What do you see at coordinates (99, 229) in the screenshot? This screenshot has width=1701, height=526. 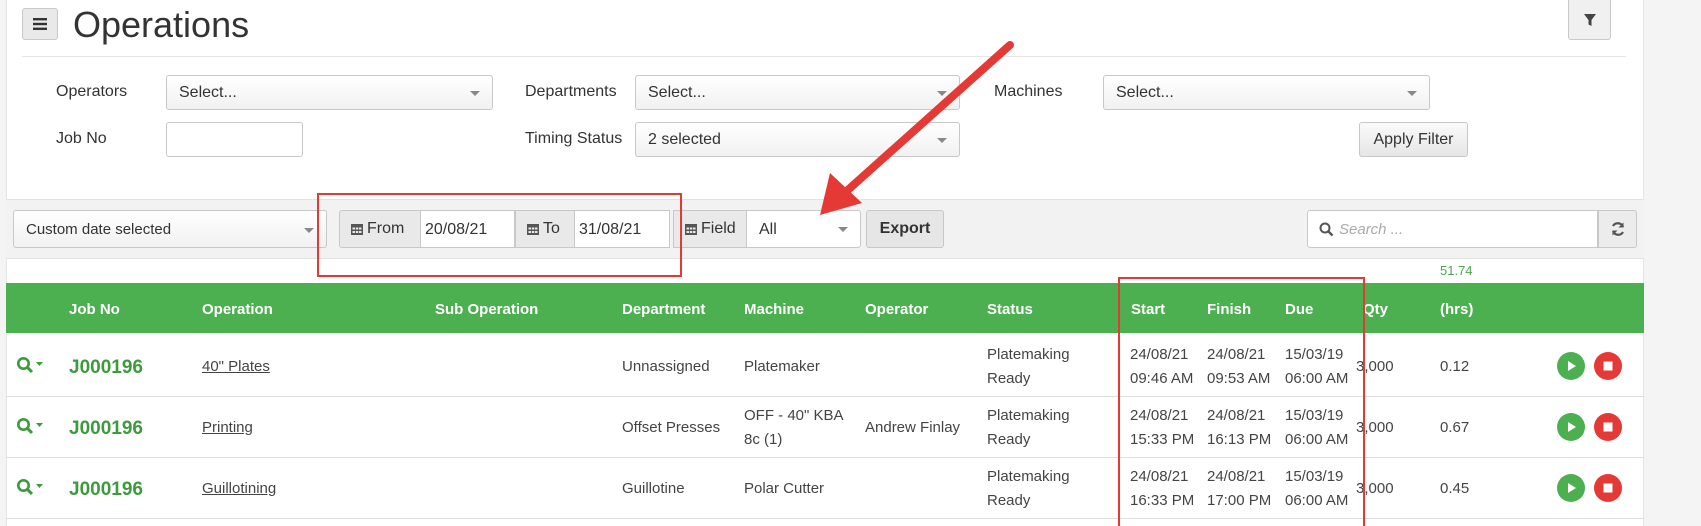 I see `date-preset-value: Custom date selected` at bounding box center [99, 229].